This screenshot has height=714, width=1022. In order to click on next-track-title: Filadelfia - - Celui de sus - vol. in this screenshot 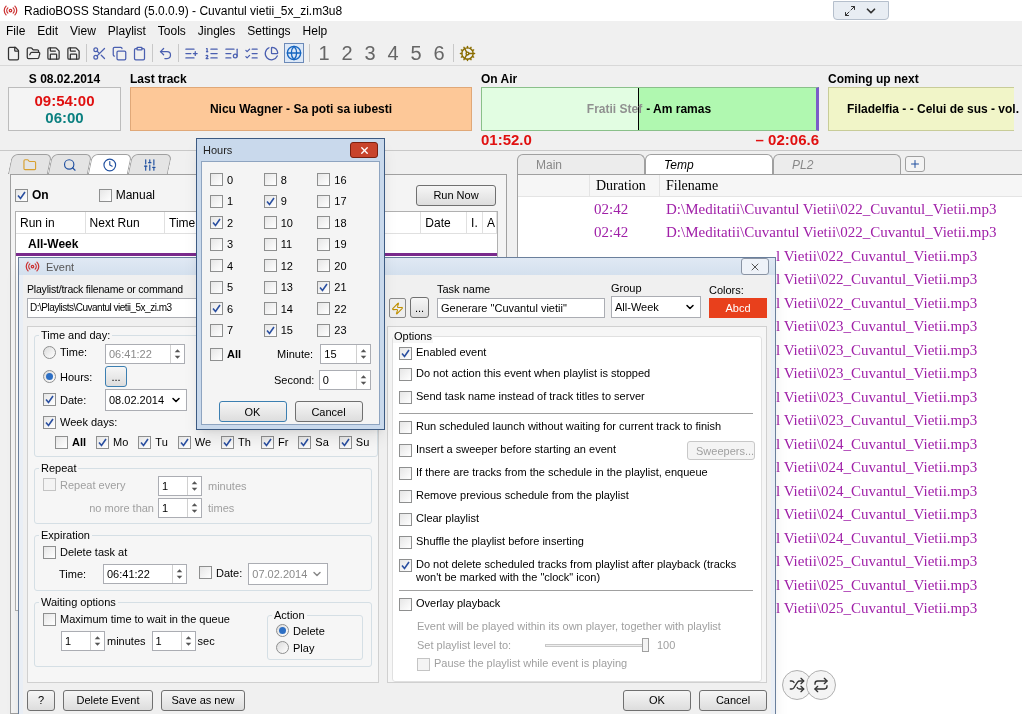, I will do `click(933, 109)`.